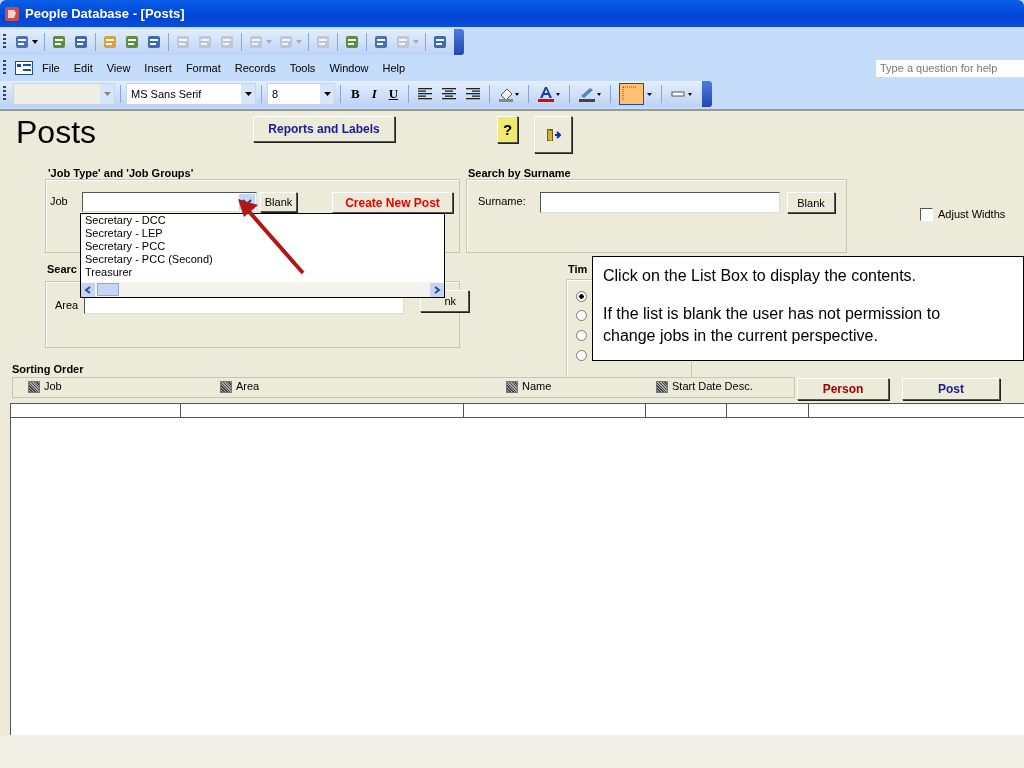  Describe the element at coordinates (507, 129) in the screenshot. I see `help-button: ?` at that location.